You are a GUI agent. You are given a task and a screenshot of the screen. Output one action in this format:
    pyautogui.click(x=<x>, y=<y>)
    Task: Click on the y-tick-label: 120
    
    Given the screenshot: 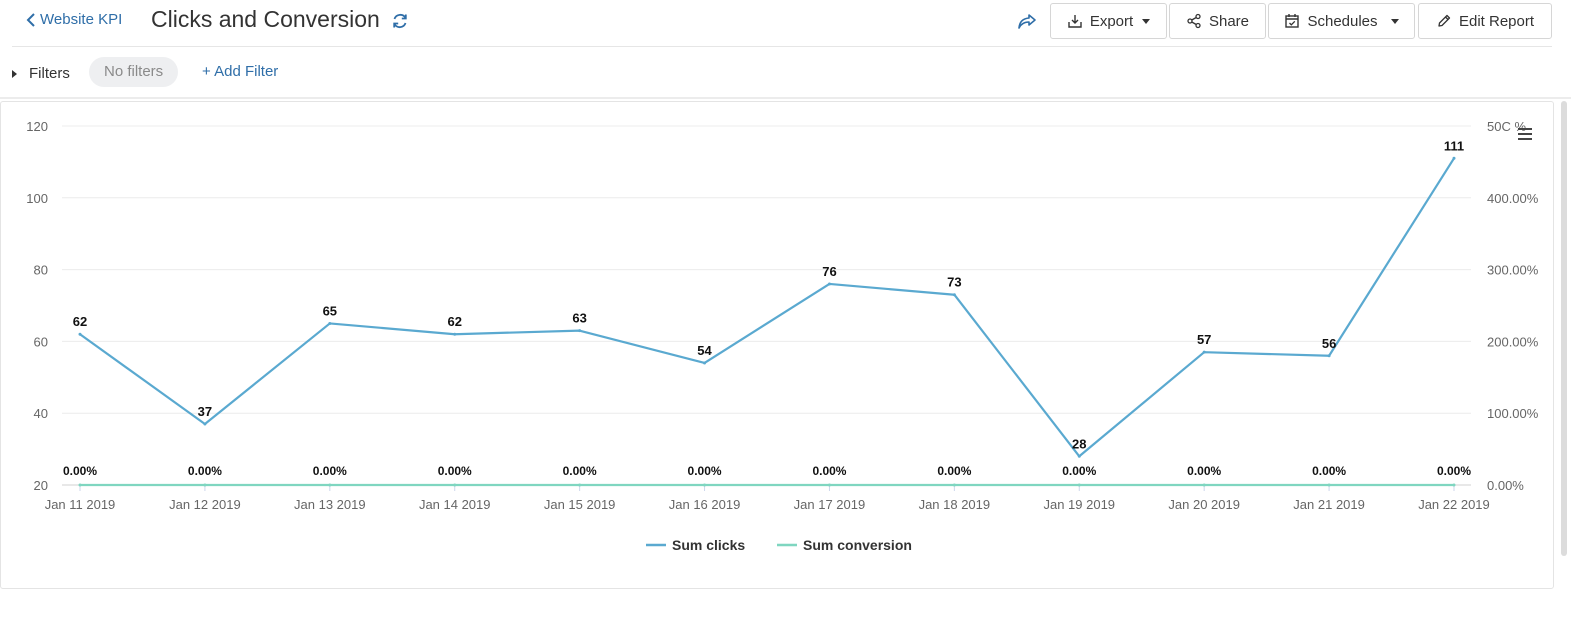 What is the action you would take?
    pyautogui.click(x=37, y=126)
    